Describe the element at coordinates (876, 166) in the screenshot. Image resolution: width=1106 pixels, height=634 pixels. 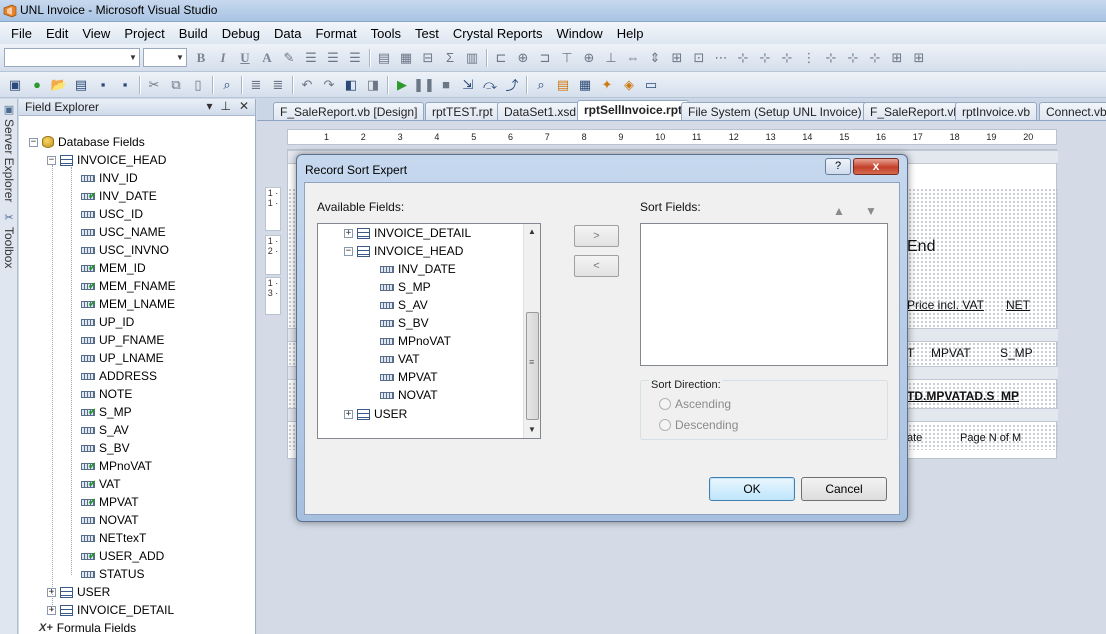
I see `close-button: x` at that location.